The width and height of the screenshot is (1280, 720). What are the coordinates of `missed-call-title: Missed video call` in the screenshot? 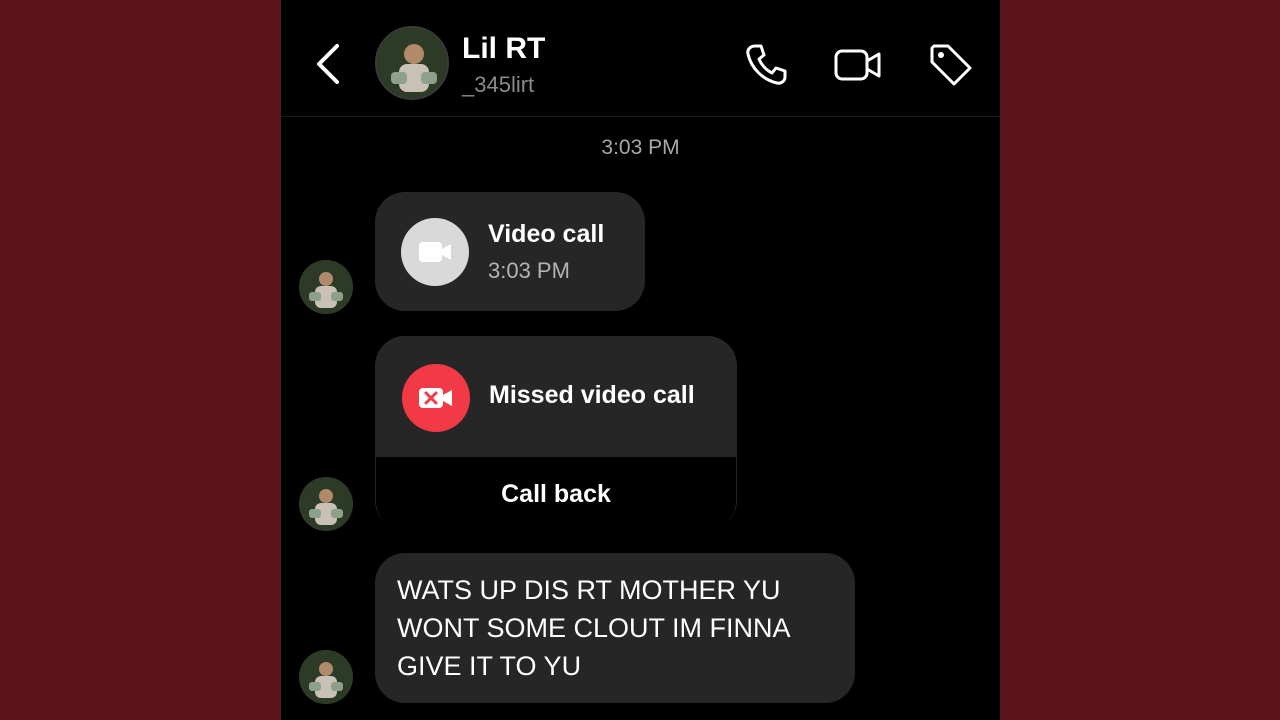 It's located at (592, 395).